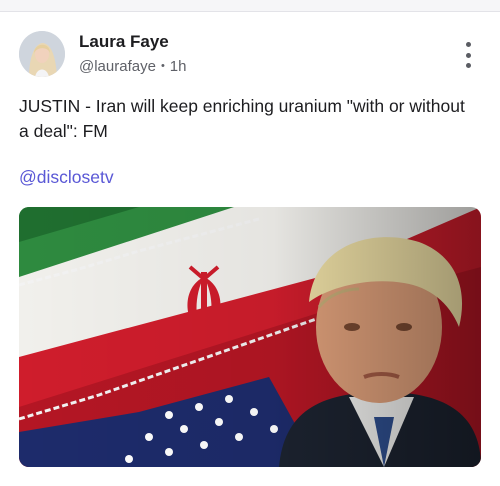 Image resolution: width=500 pixels, height=486 pixels. What do you see at coordinates (124, 42) in the screenshot?
I see `author-name: Laura Faye` at bounding box center [124, 42].